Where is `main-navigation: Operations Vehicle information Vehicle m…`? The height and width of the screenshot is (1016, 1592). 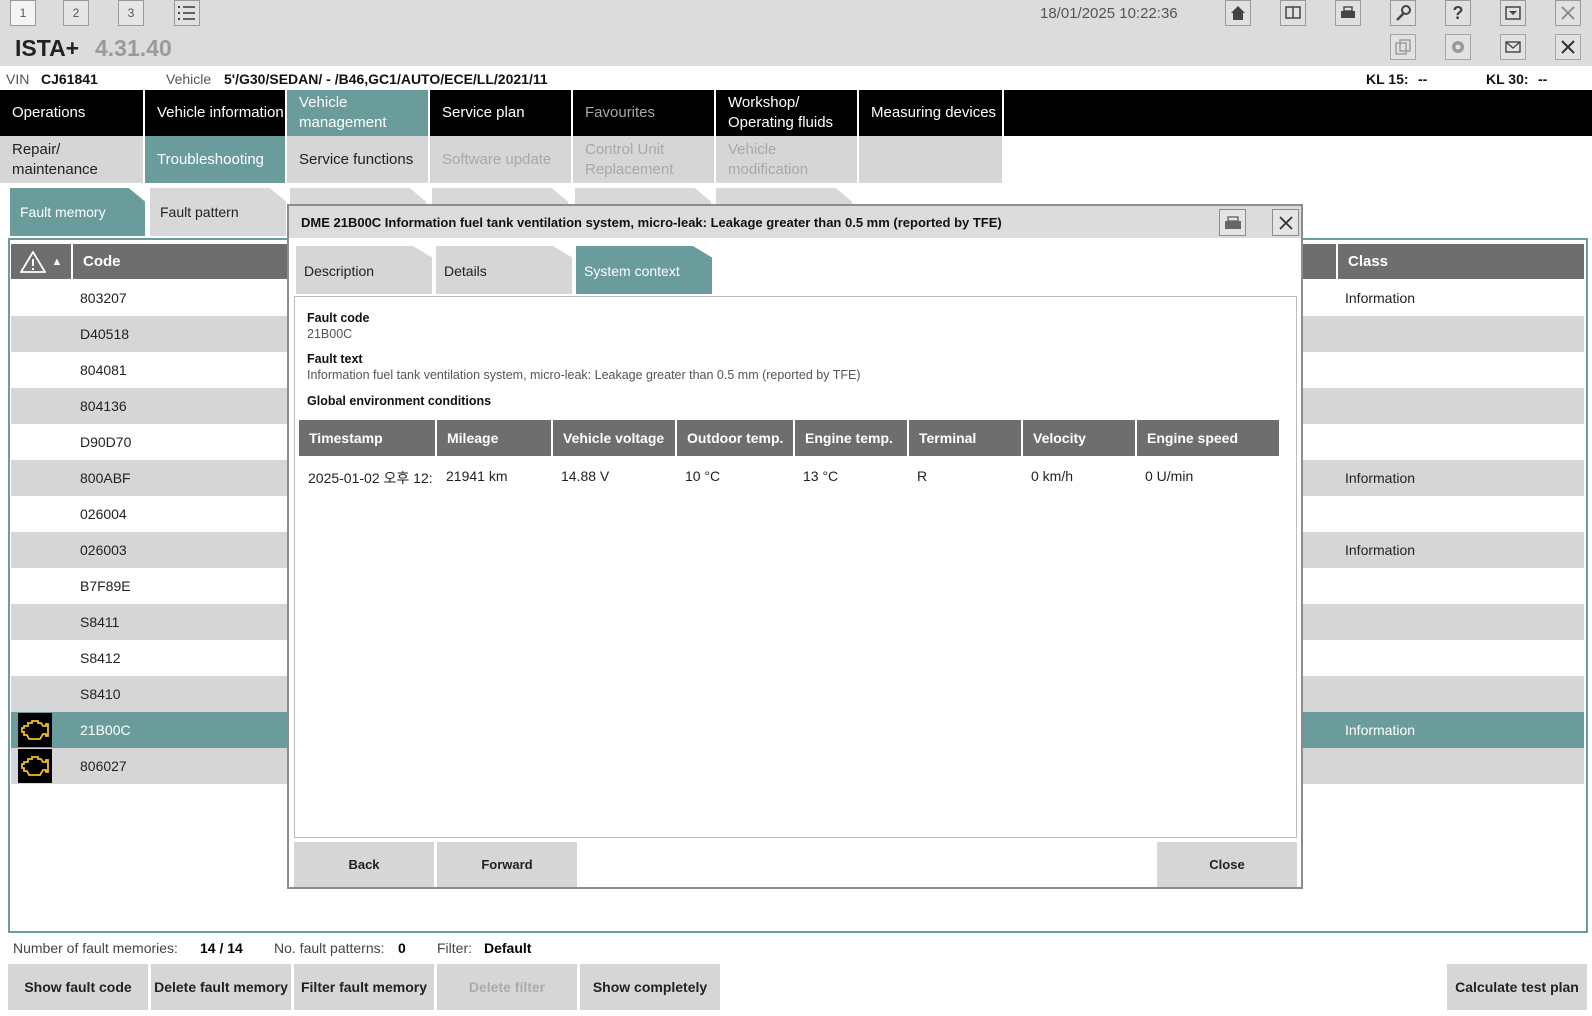
main-navigation: Operations Vehicle information Vehicle m… is located at coordinates (796, 113).